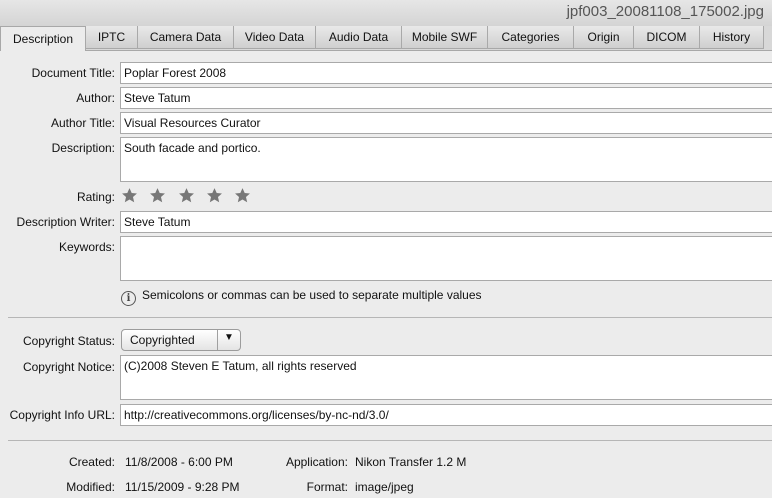 The width and height of the screenshot is (772, 498). I want to click on author-title-label: Author Title:, so click(82, 123).